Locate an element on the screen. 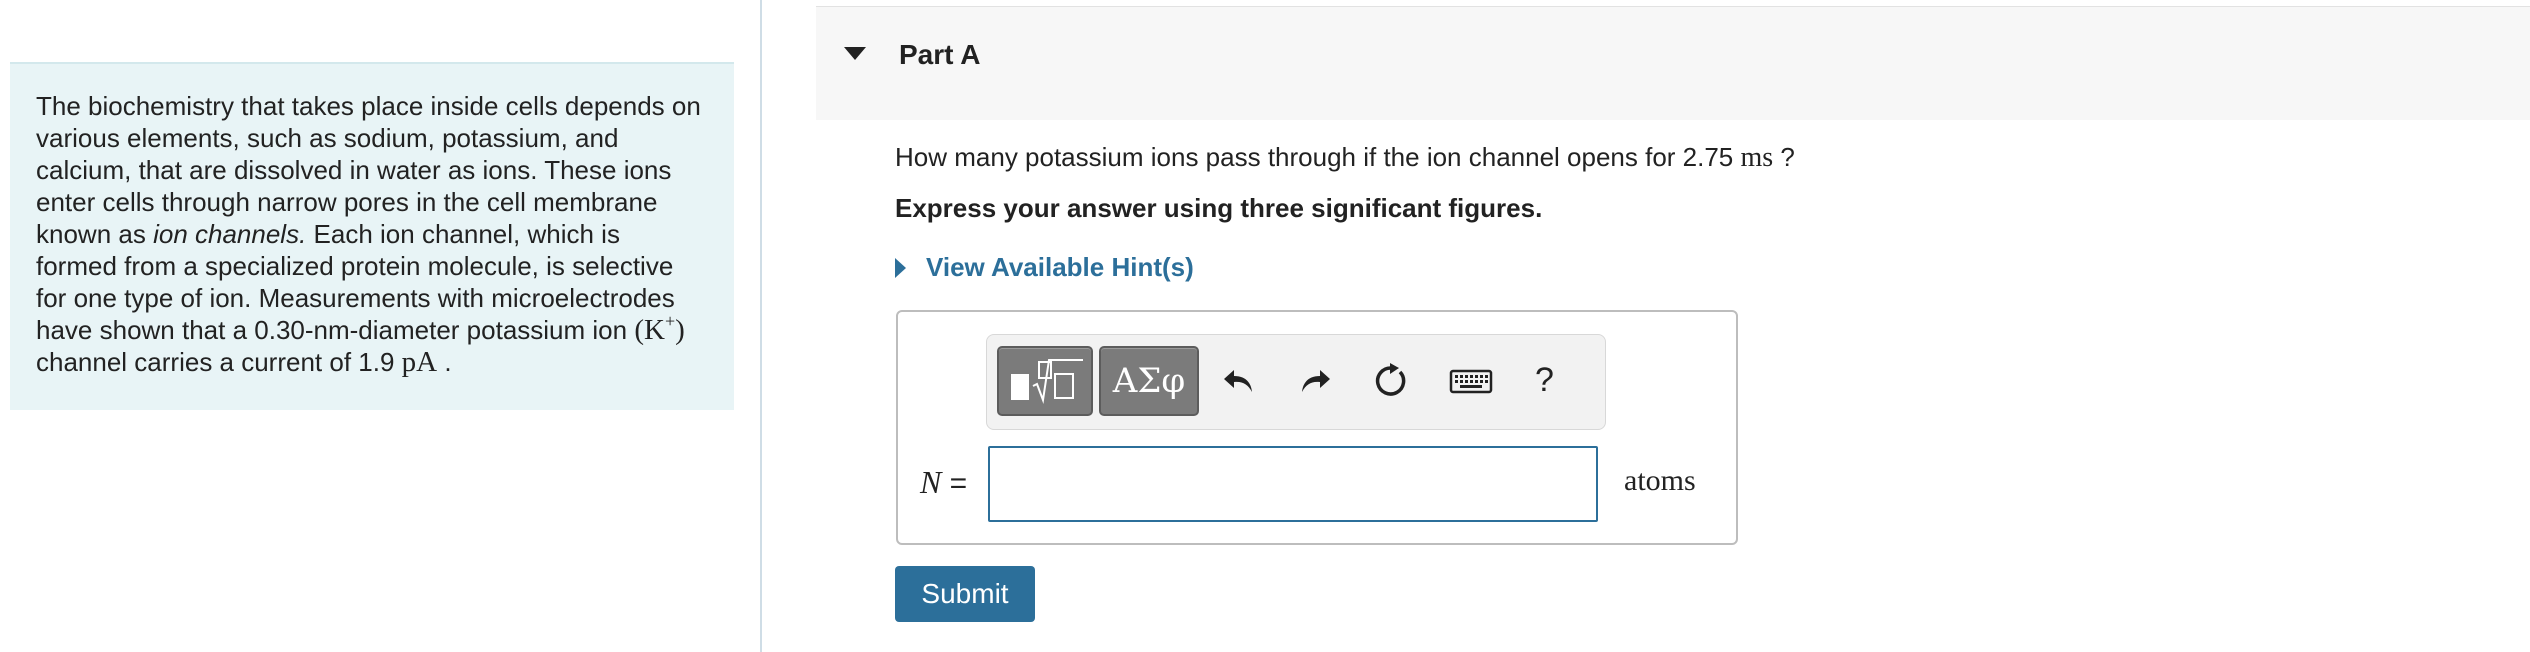 This screenshot has height=652, width=2530. answer-variable-label: N = is located at coordinates (943, 482).